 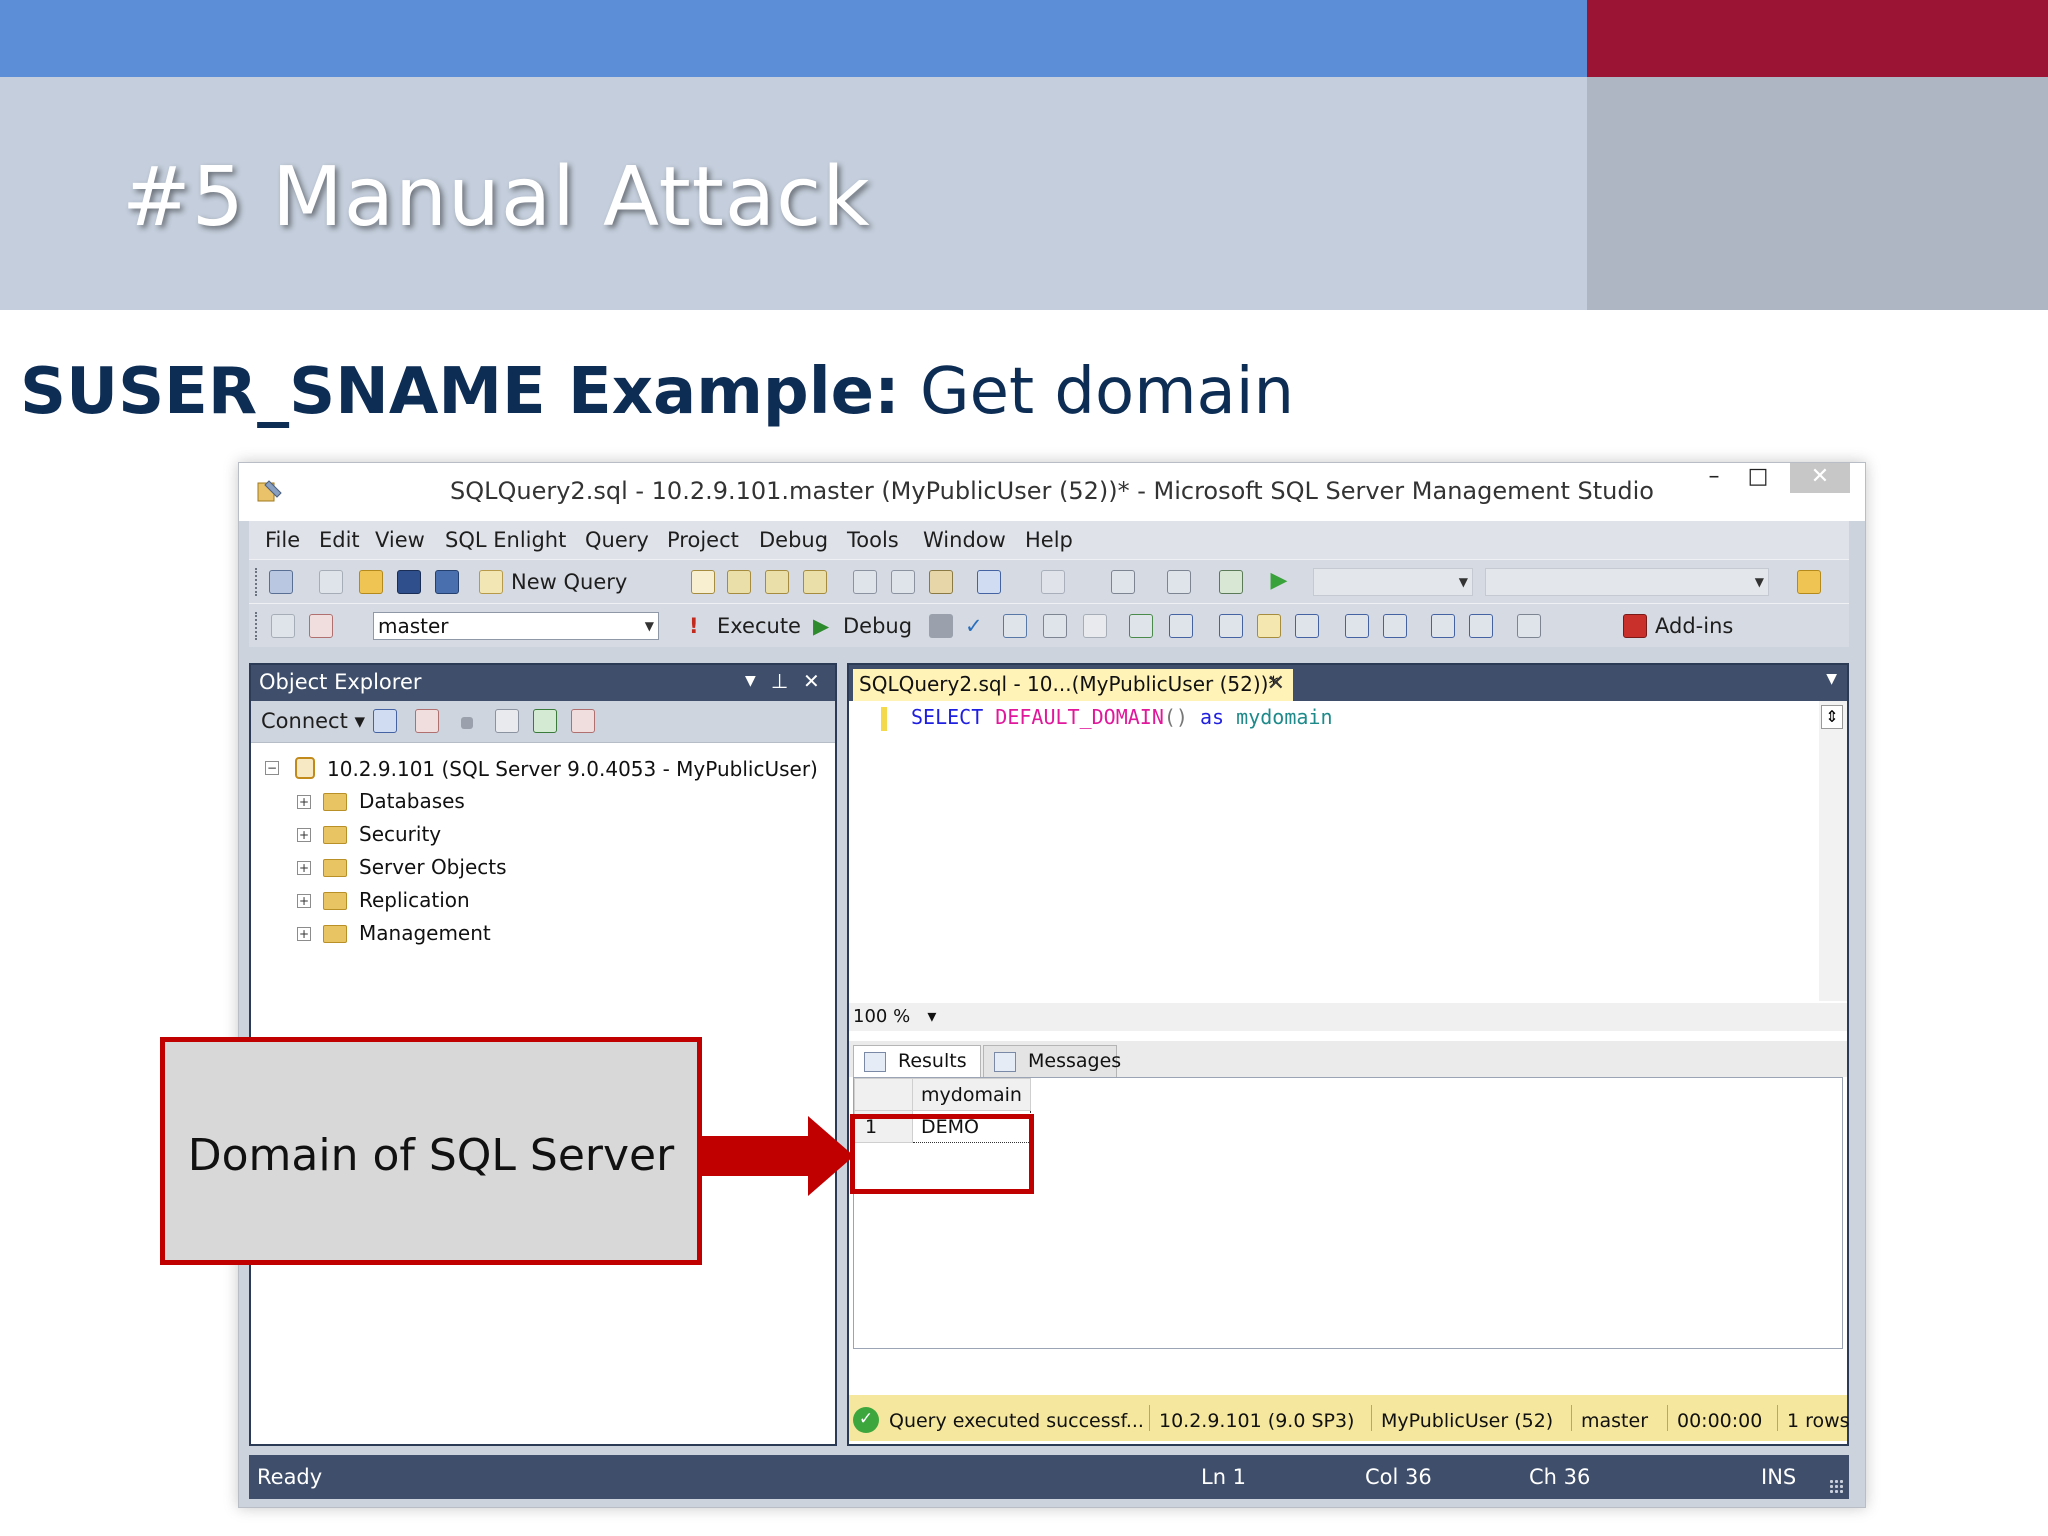 I want to click on connect-server-icon, so click(x=385, y=721).